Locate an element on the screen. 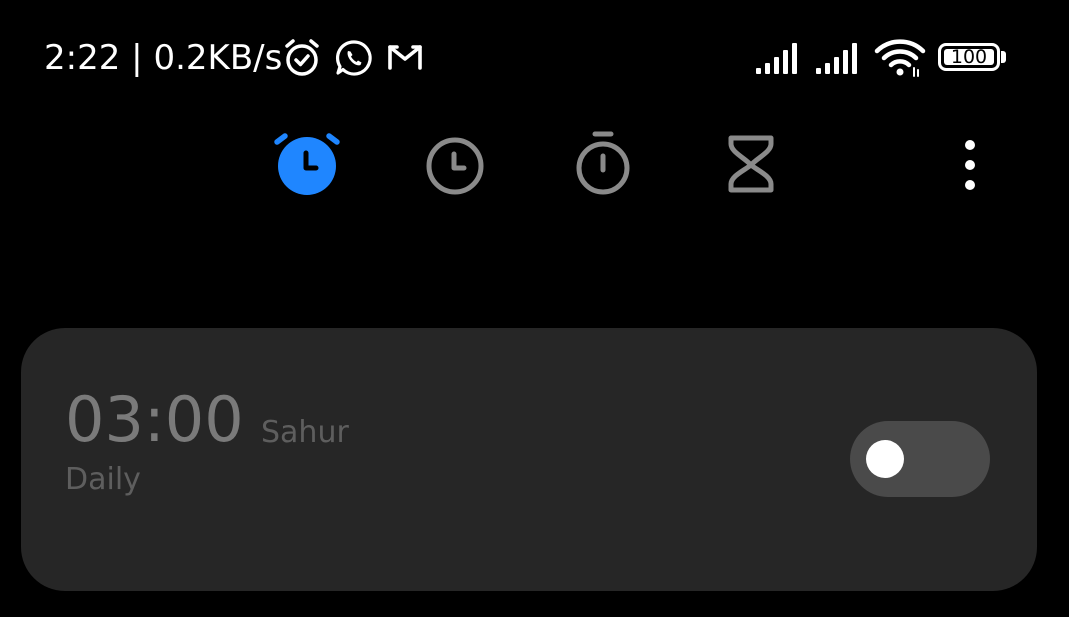  clock-icon is located at coordinates (455, 166).